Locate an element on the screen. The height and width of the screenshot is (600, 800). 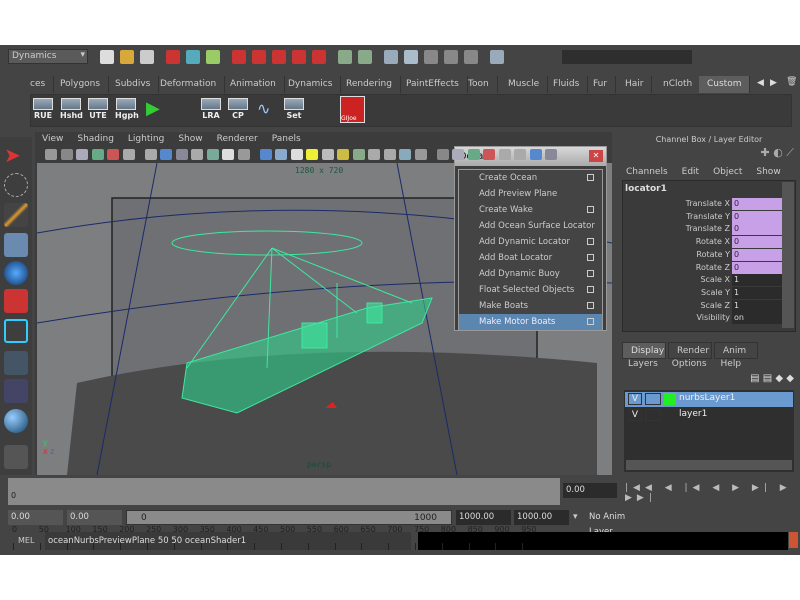
quick-select-field is located at coordinates (627, 57).